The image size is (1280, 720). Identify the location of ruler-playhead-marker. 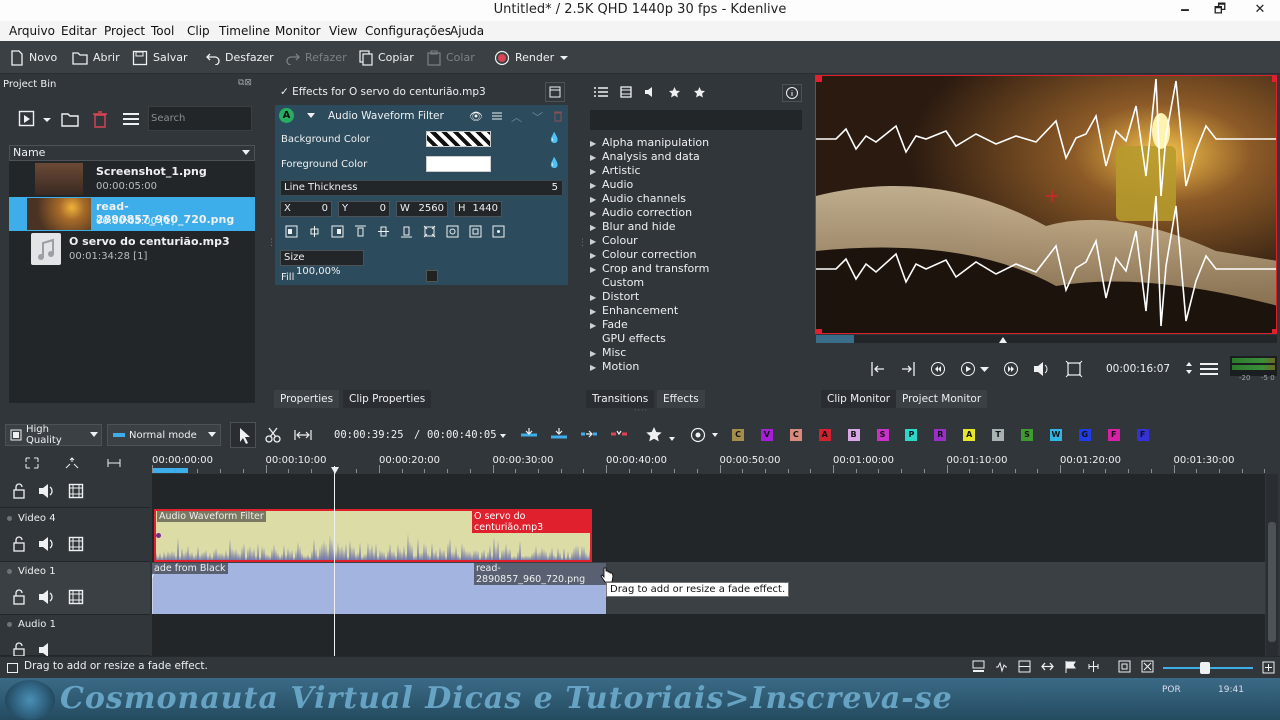
(335, 470).